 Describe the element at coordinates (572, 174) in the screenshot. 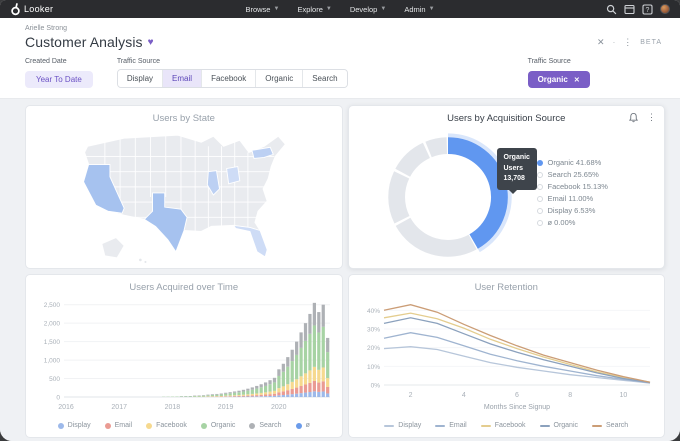

I see `donut-legend-item-search: Search 25.65%` at that location.